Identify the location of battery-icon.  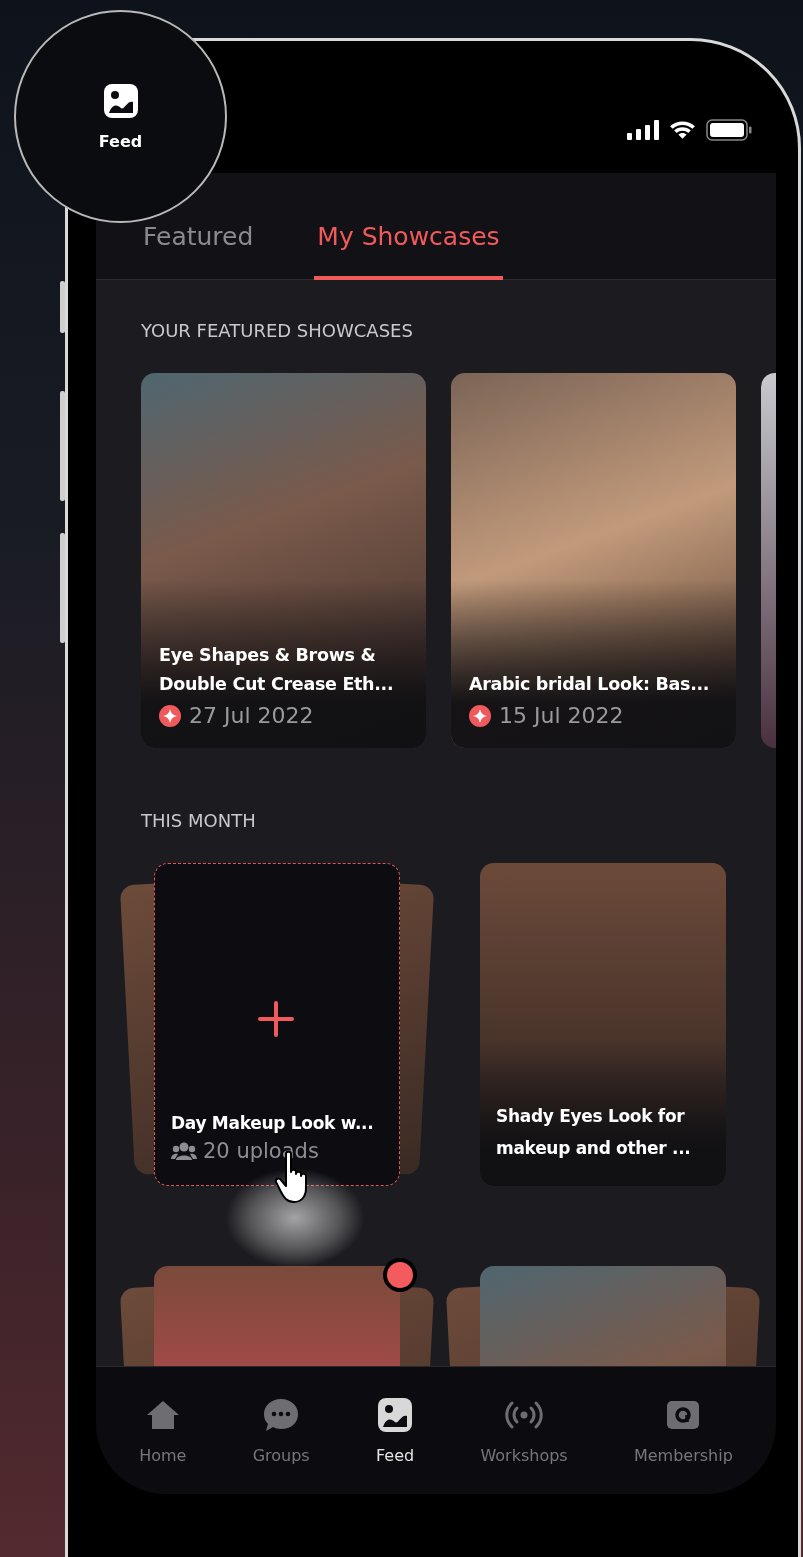
(729, 129).